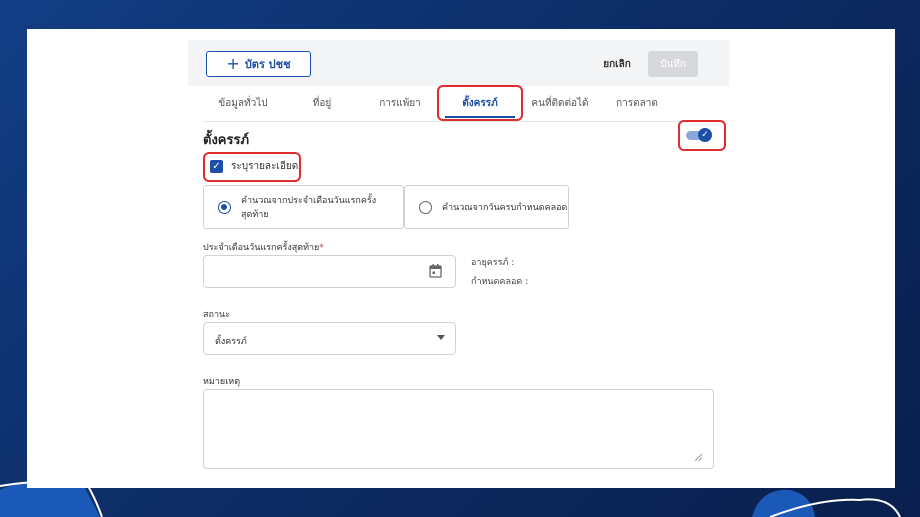 This screenshot has width=920, height=517. What do you see at coordinates (673, 64) in the screenshot?
I see `save-button: บันทึก` at bounding box center [673, 64].